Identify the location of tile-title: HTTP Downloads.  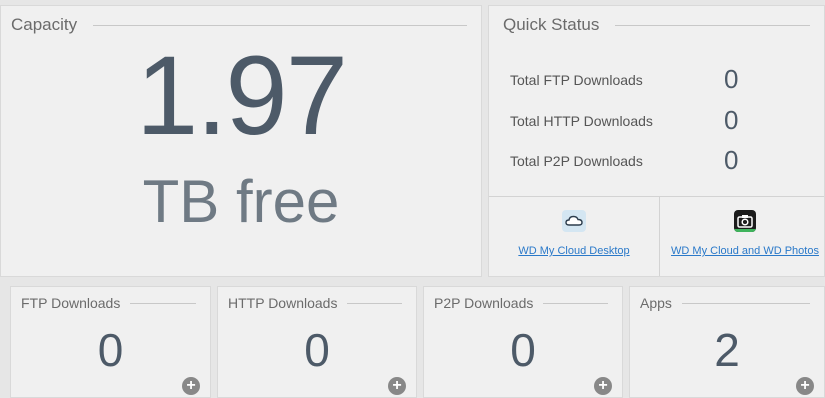
(283, 303).